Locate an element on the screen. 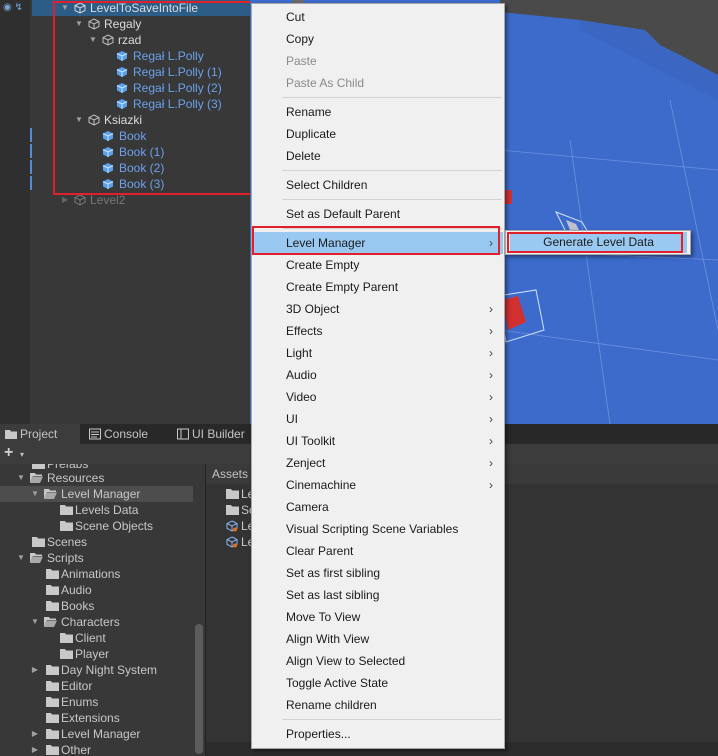 The image size is (718, 756). tree-item: Scene Objects is located at coordinates (96, 526).